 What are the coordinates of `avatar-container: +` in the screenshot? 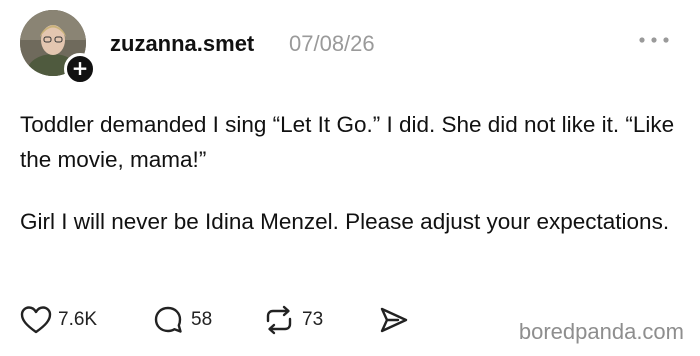 It's located at (58, 47).